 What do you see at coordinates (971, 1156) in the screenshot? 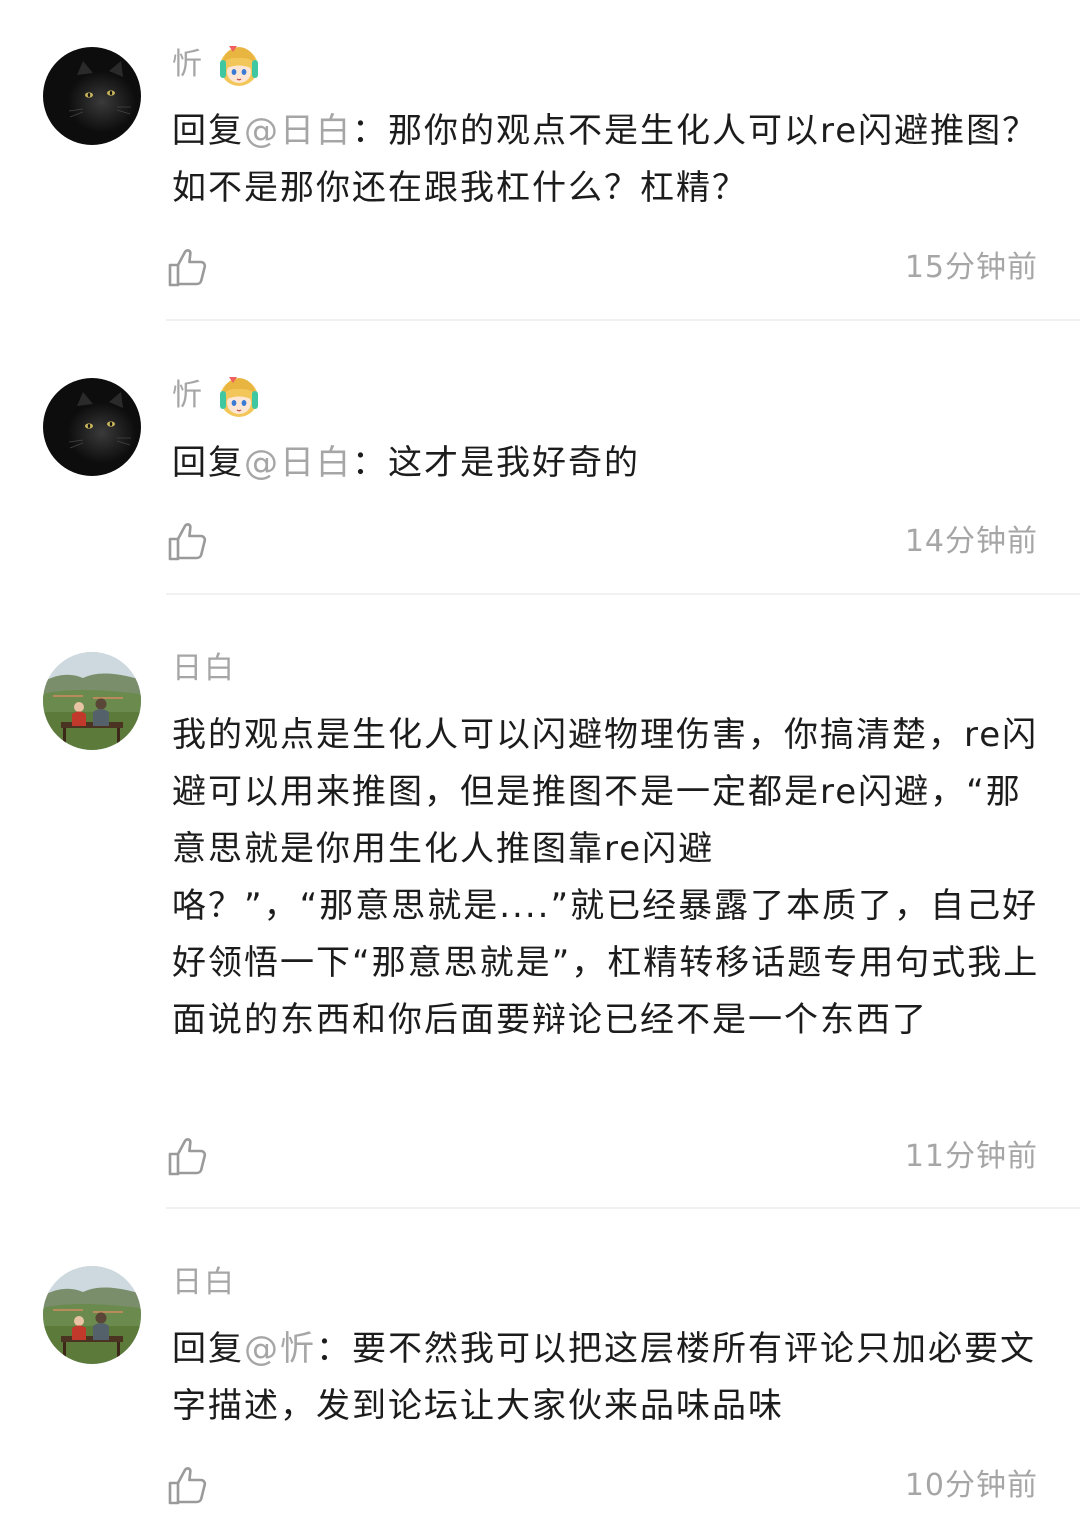
I see `timestamp: 11分钟前` at bounding box center [971, 1156].